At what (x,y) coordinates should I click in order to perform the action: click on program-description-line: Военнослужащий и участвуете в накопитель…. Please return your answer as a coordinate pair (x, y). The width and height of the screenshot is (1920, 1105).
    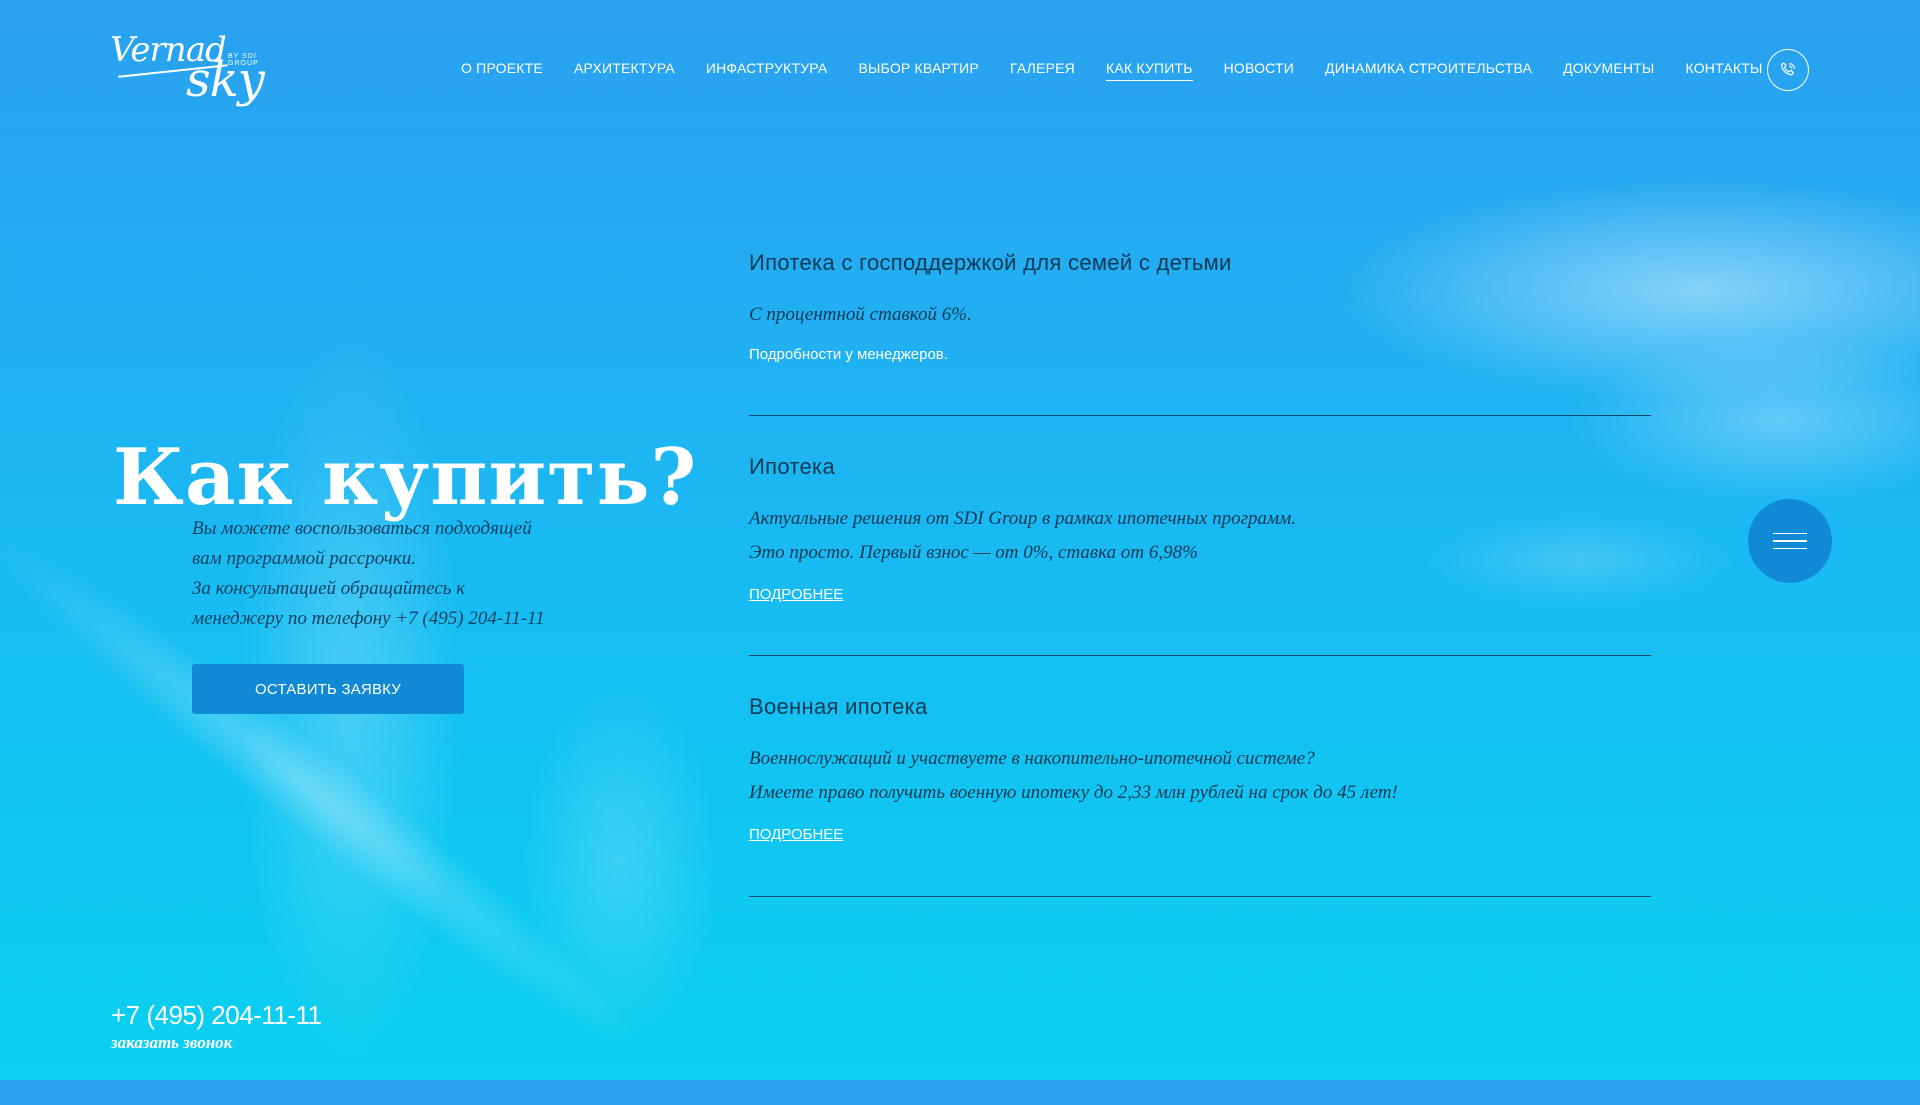
    Looking at the image, I should click on (1032, 758).